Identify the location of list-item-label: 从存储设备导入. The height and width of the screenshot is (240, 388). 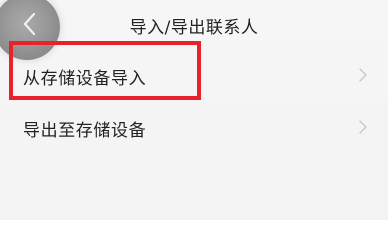
(85, 79).